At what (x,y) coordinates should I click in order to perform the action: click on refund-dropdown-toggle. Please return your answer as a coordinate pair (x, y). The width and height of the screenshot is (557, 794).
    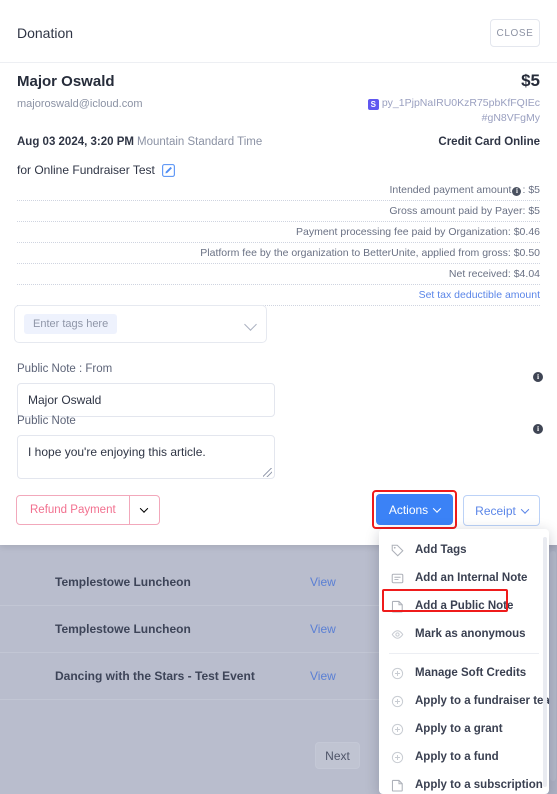
    Looking at the image, I should click on (143, 510).